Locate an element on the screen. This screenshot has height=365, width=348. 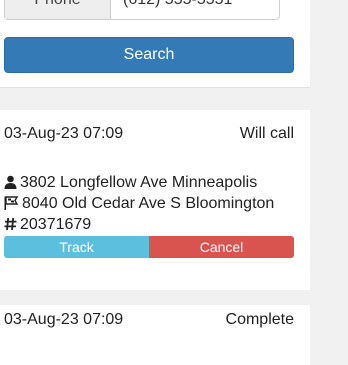
phone-input-group: Phone (612) 555-5551 is located at coordinates (142, 10).